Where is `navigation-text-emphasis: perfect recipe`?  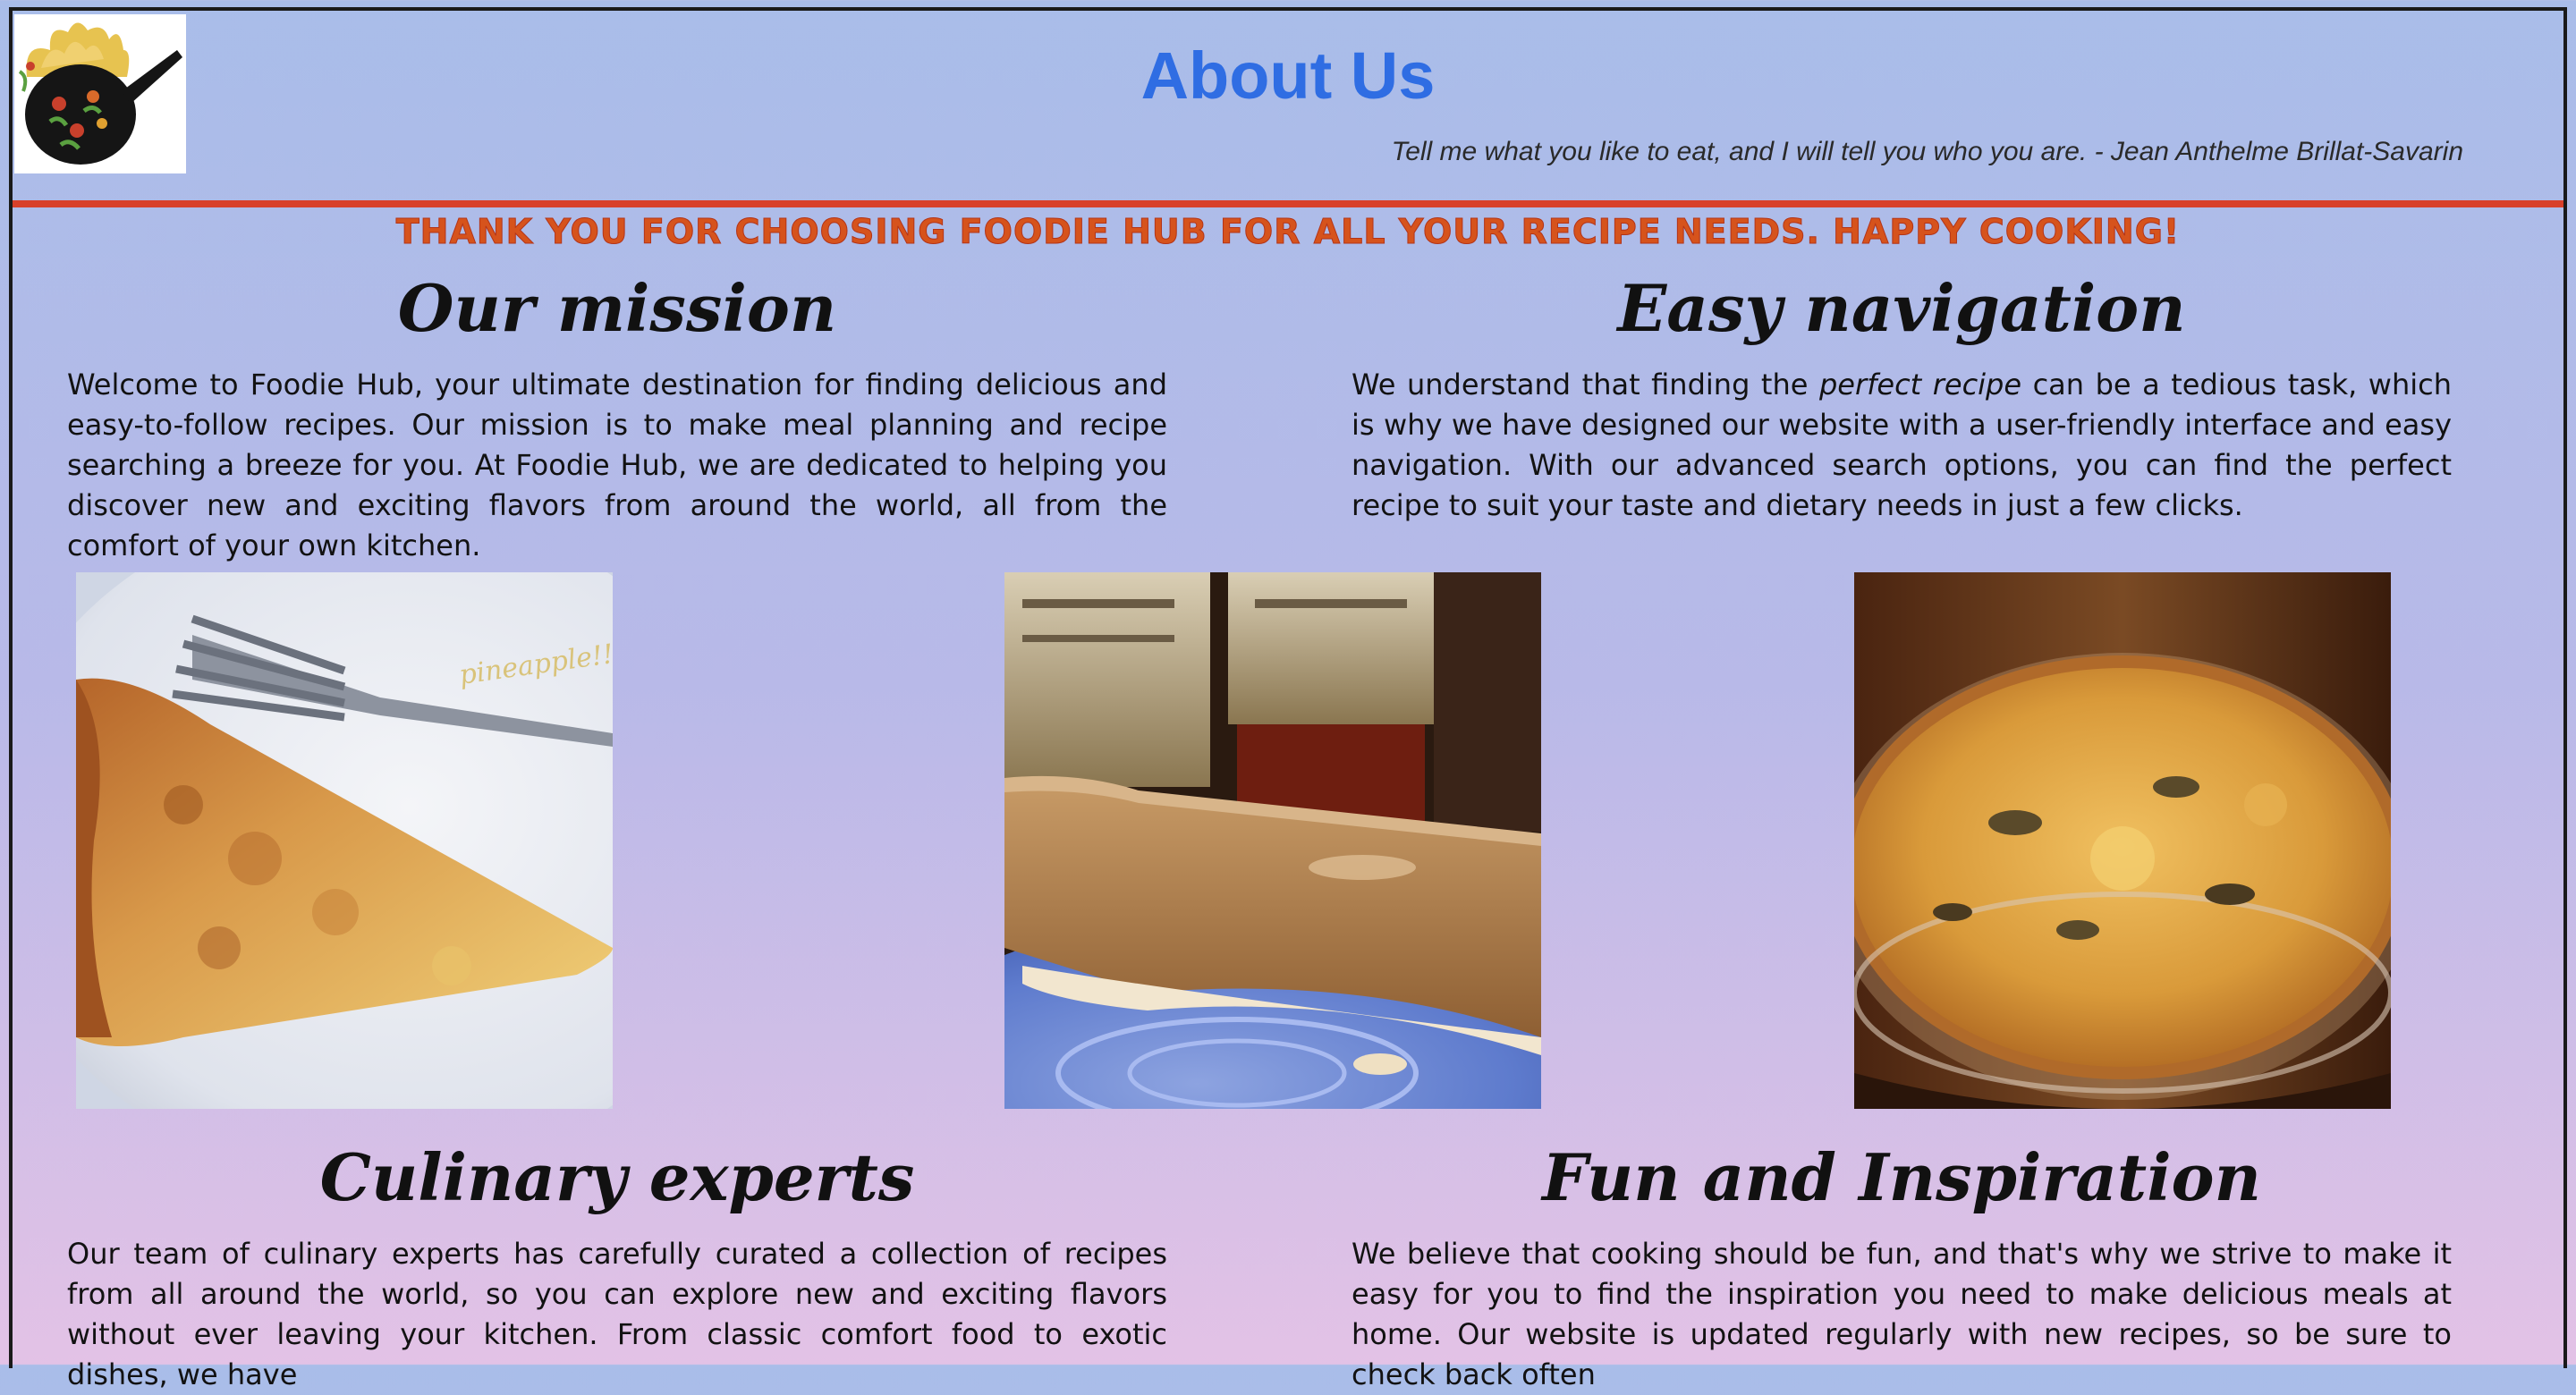
navigation-text-emphasis: perfect recipe is located at coordinates (1920, 385).